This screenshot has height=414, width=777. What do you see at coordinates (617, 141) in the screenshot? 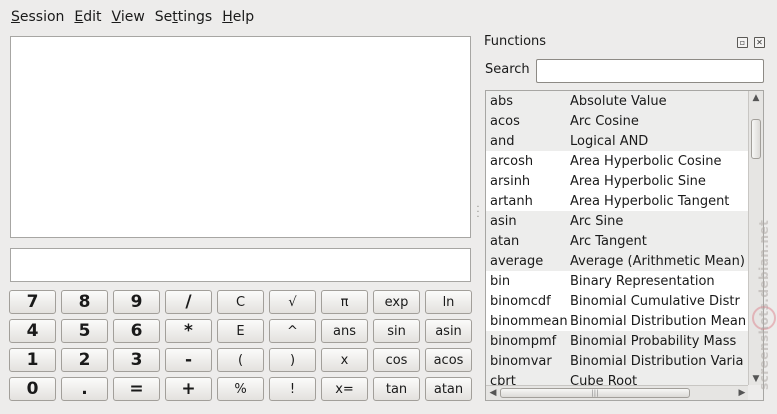
I see `function-row: and Logical AND` at bounding box center [617, 141].